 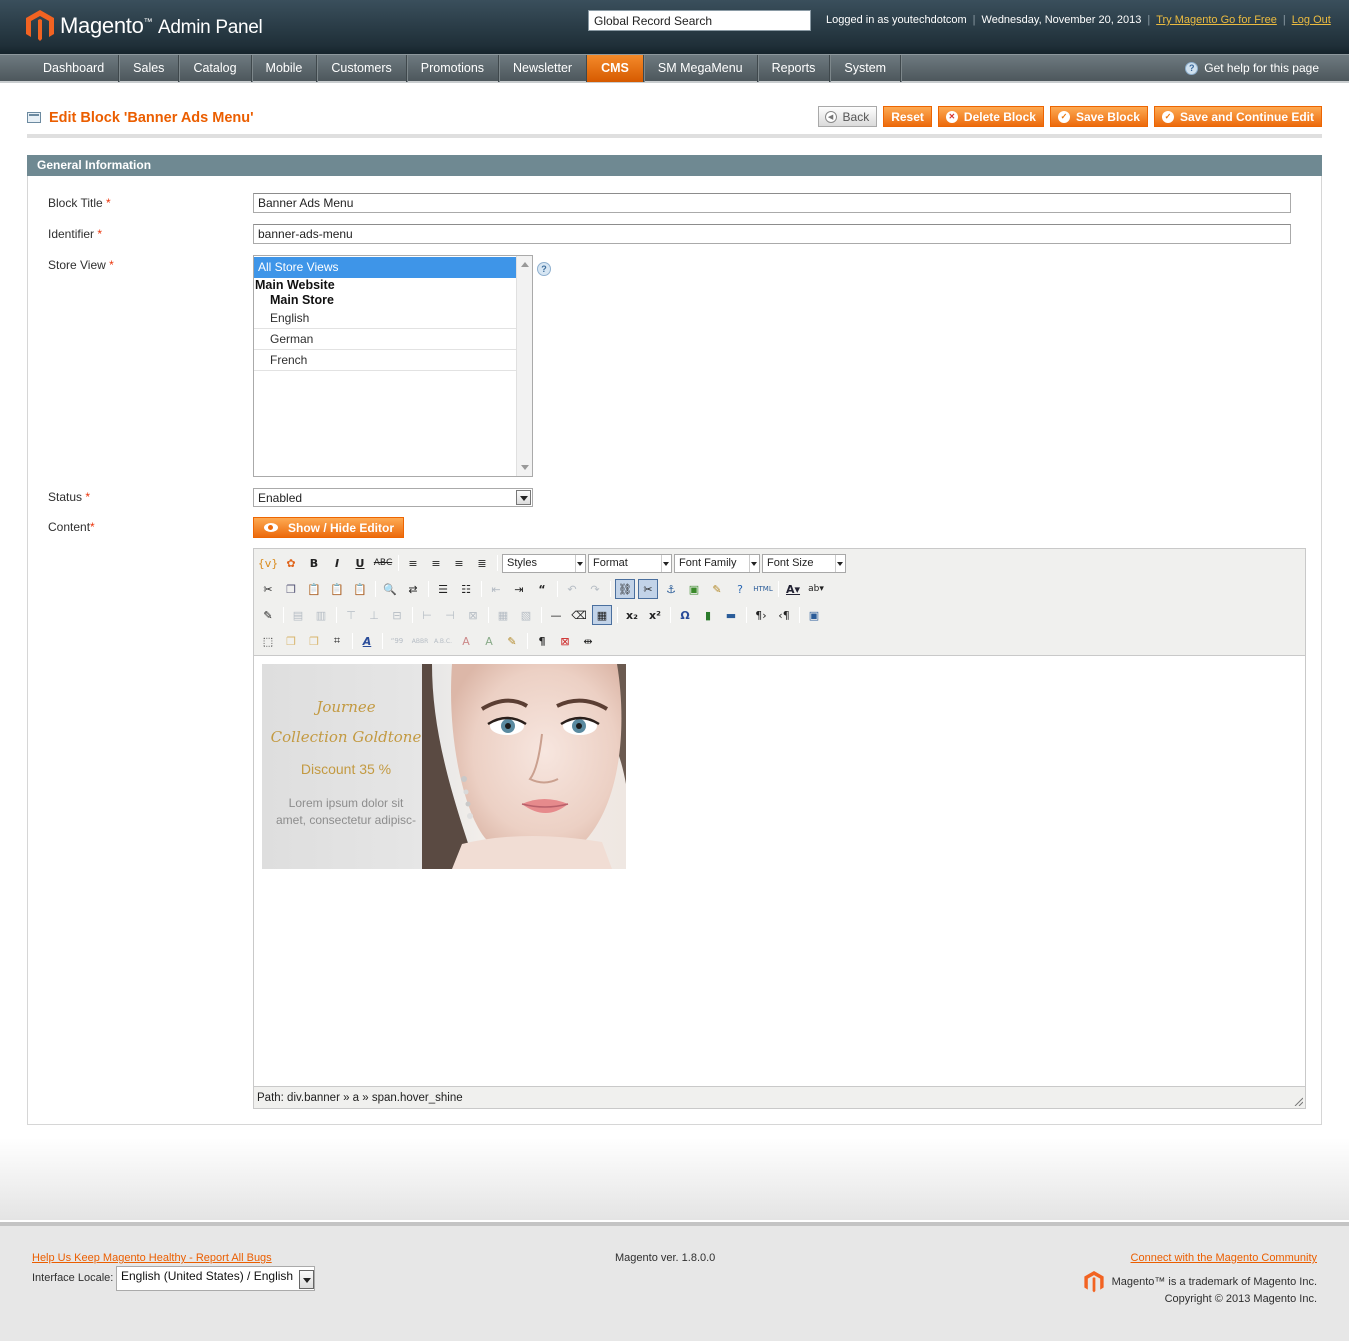 I want to click on identifier-input, so click(x=772, y=234).